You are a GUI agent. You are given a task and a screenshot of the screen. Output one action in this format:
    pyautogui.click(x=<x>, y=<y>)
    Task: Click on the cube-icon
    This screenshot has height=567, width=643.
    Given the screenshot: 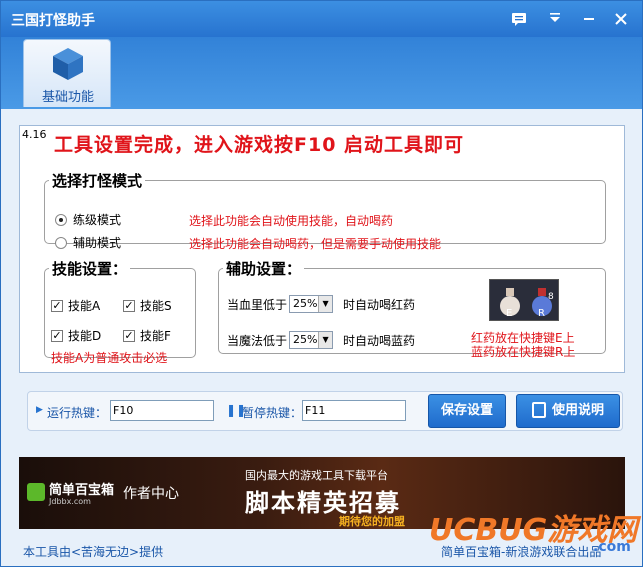 What is the action you would take?
    pyautogui.click(x=68, y=64)
    